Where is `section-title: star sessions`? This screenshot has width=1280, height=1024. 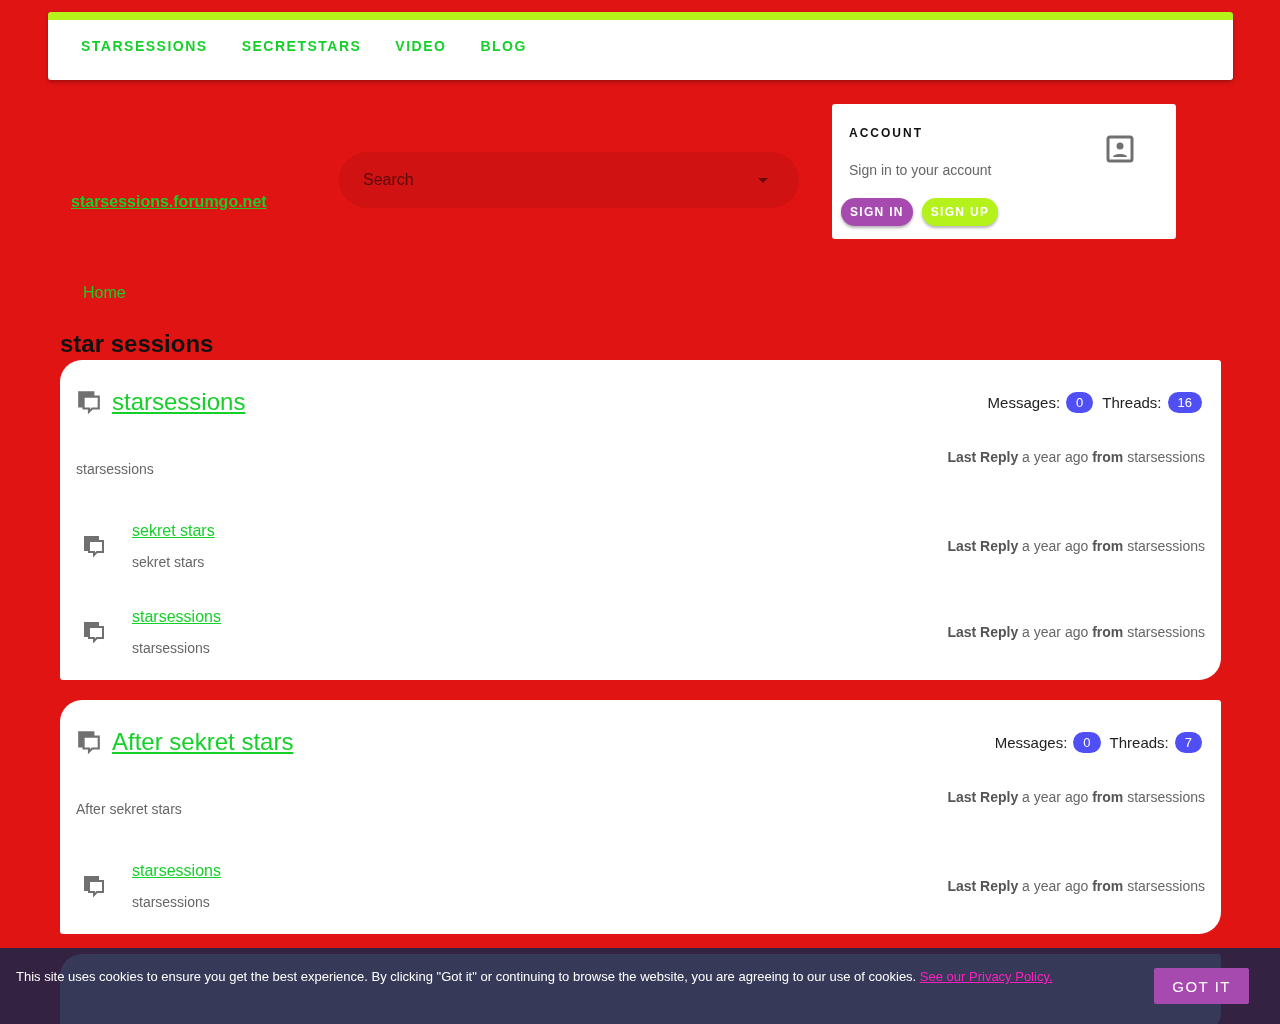 section-title: star sessions is located at coordinates (137, 344).